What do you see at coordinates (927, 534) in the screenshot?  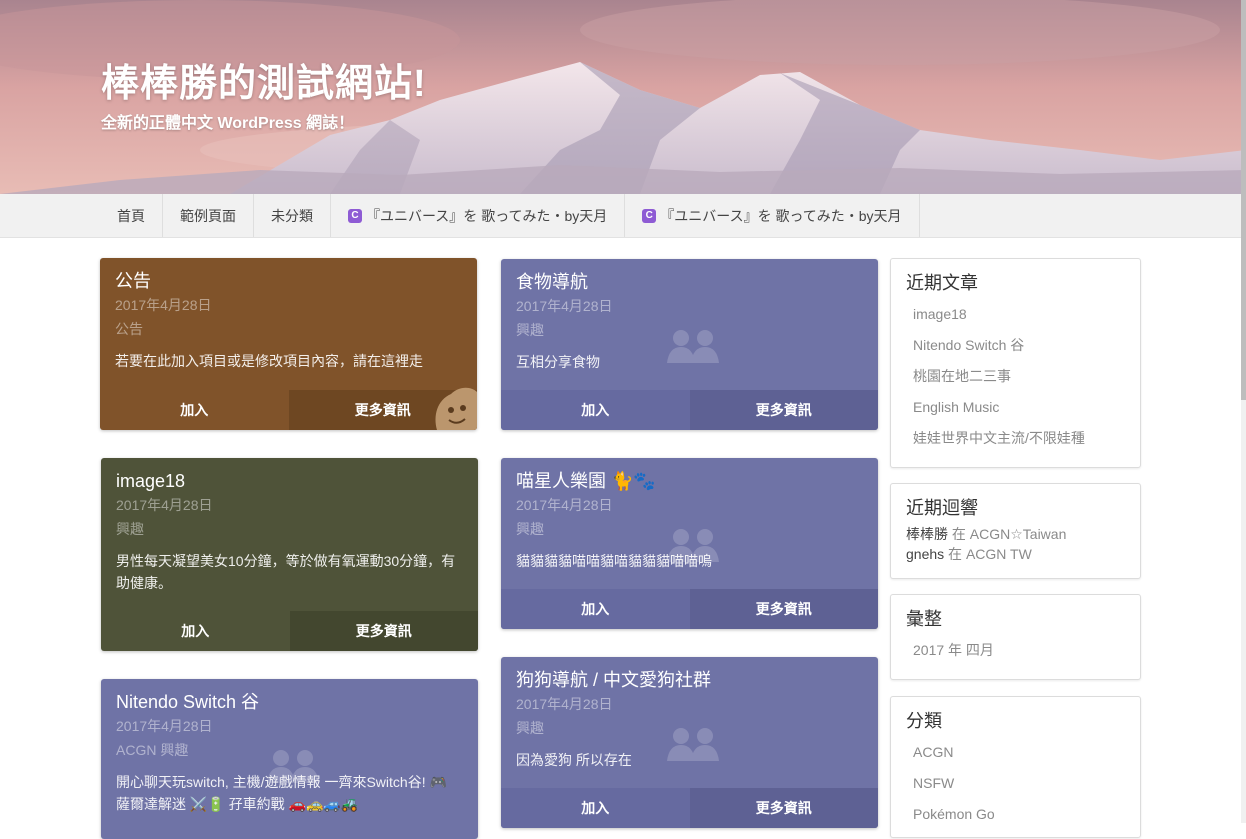 I see `comment-author-link: 棒棒勝` at bounding box center [927, 534].